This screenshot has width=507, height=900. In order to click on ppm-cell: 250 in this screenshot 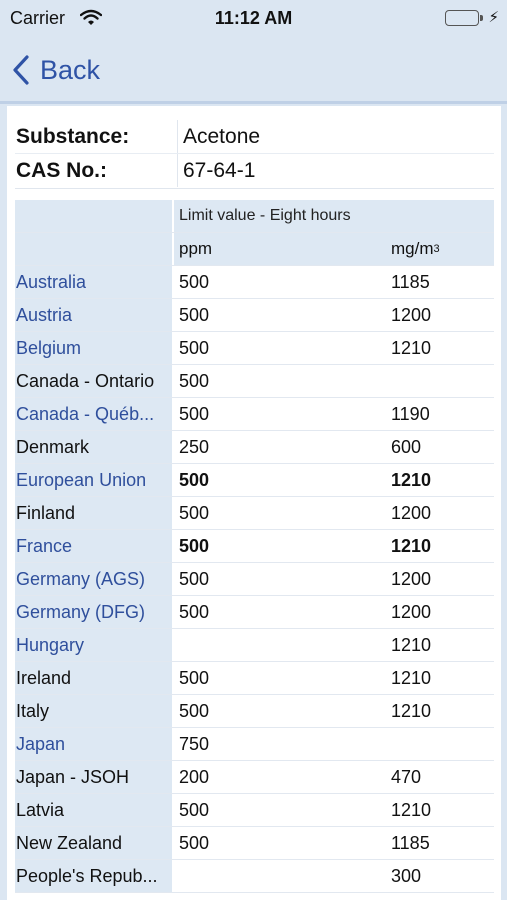, I will do `click(194, 446)`.